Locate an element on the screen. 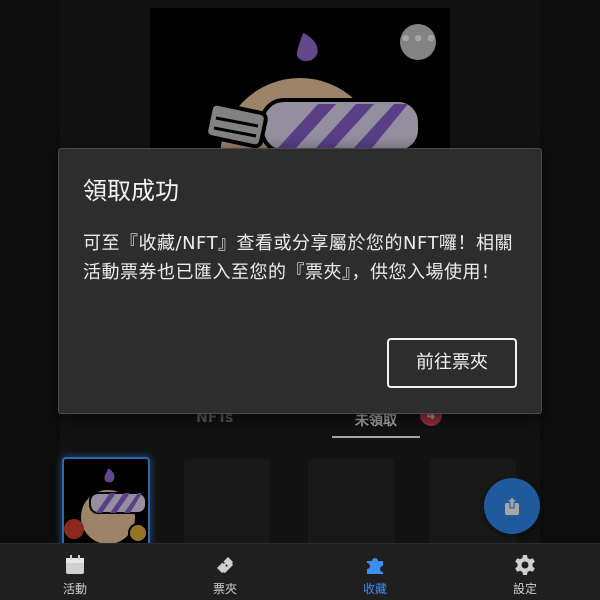  puzzle-icon is located at coordinates (375, 566).